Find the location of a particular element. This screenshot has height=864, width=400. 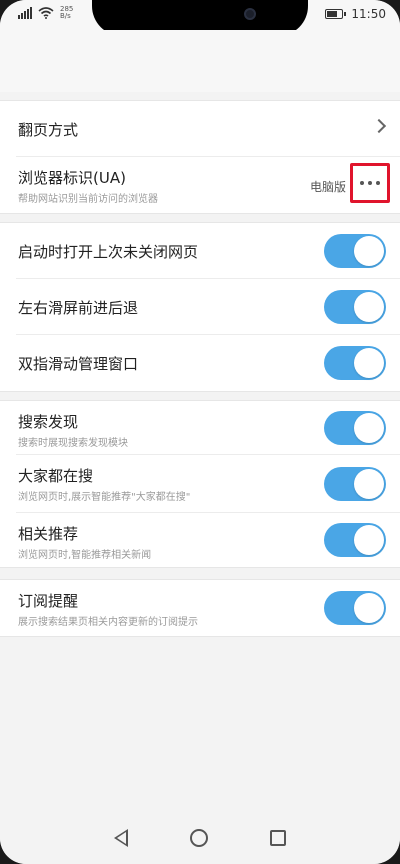

row-subtitle: 搜索时展现搜索发现模块 is located at coordinates (73, 443).